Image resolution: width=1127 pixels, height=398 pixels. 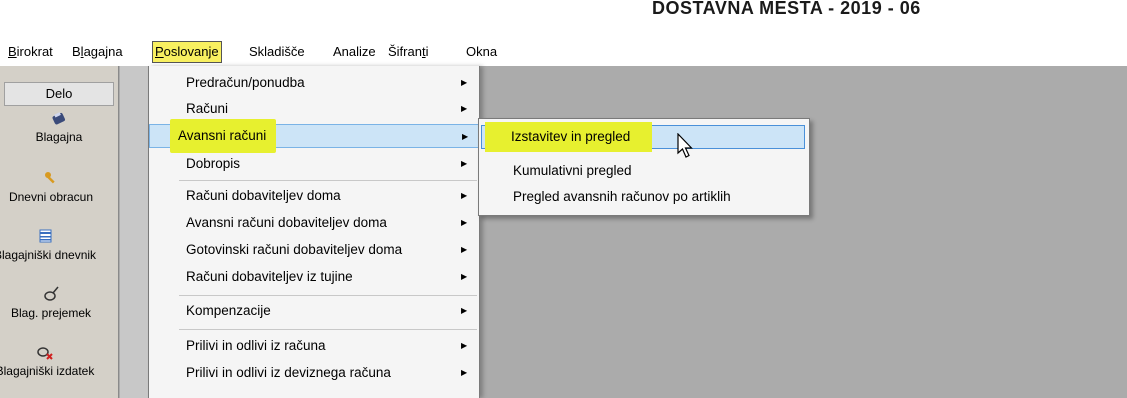 I want to click on menu-item-label: Kumulativni pregled, so click(x=572, y=170).